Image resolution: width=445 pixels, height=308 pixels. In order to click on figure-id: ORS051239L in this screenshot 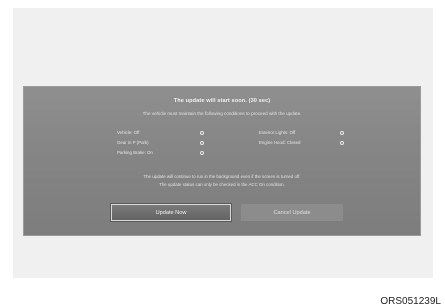, I will do `click(410, 301)`.